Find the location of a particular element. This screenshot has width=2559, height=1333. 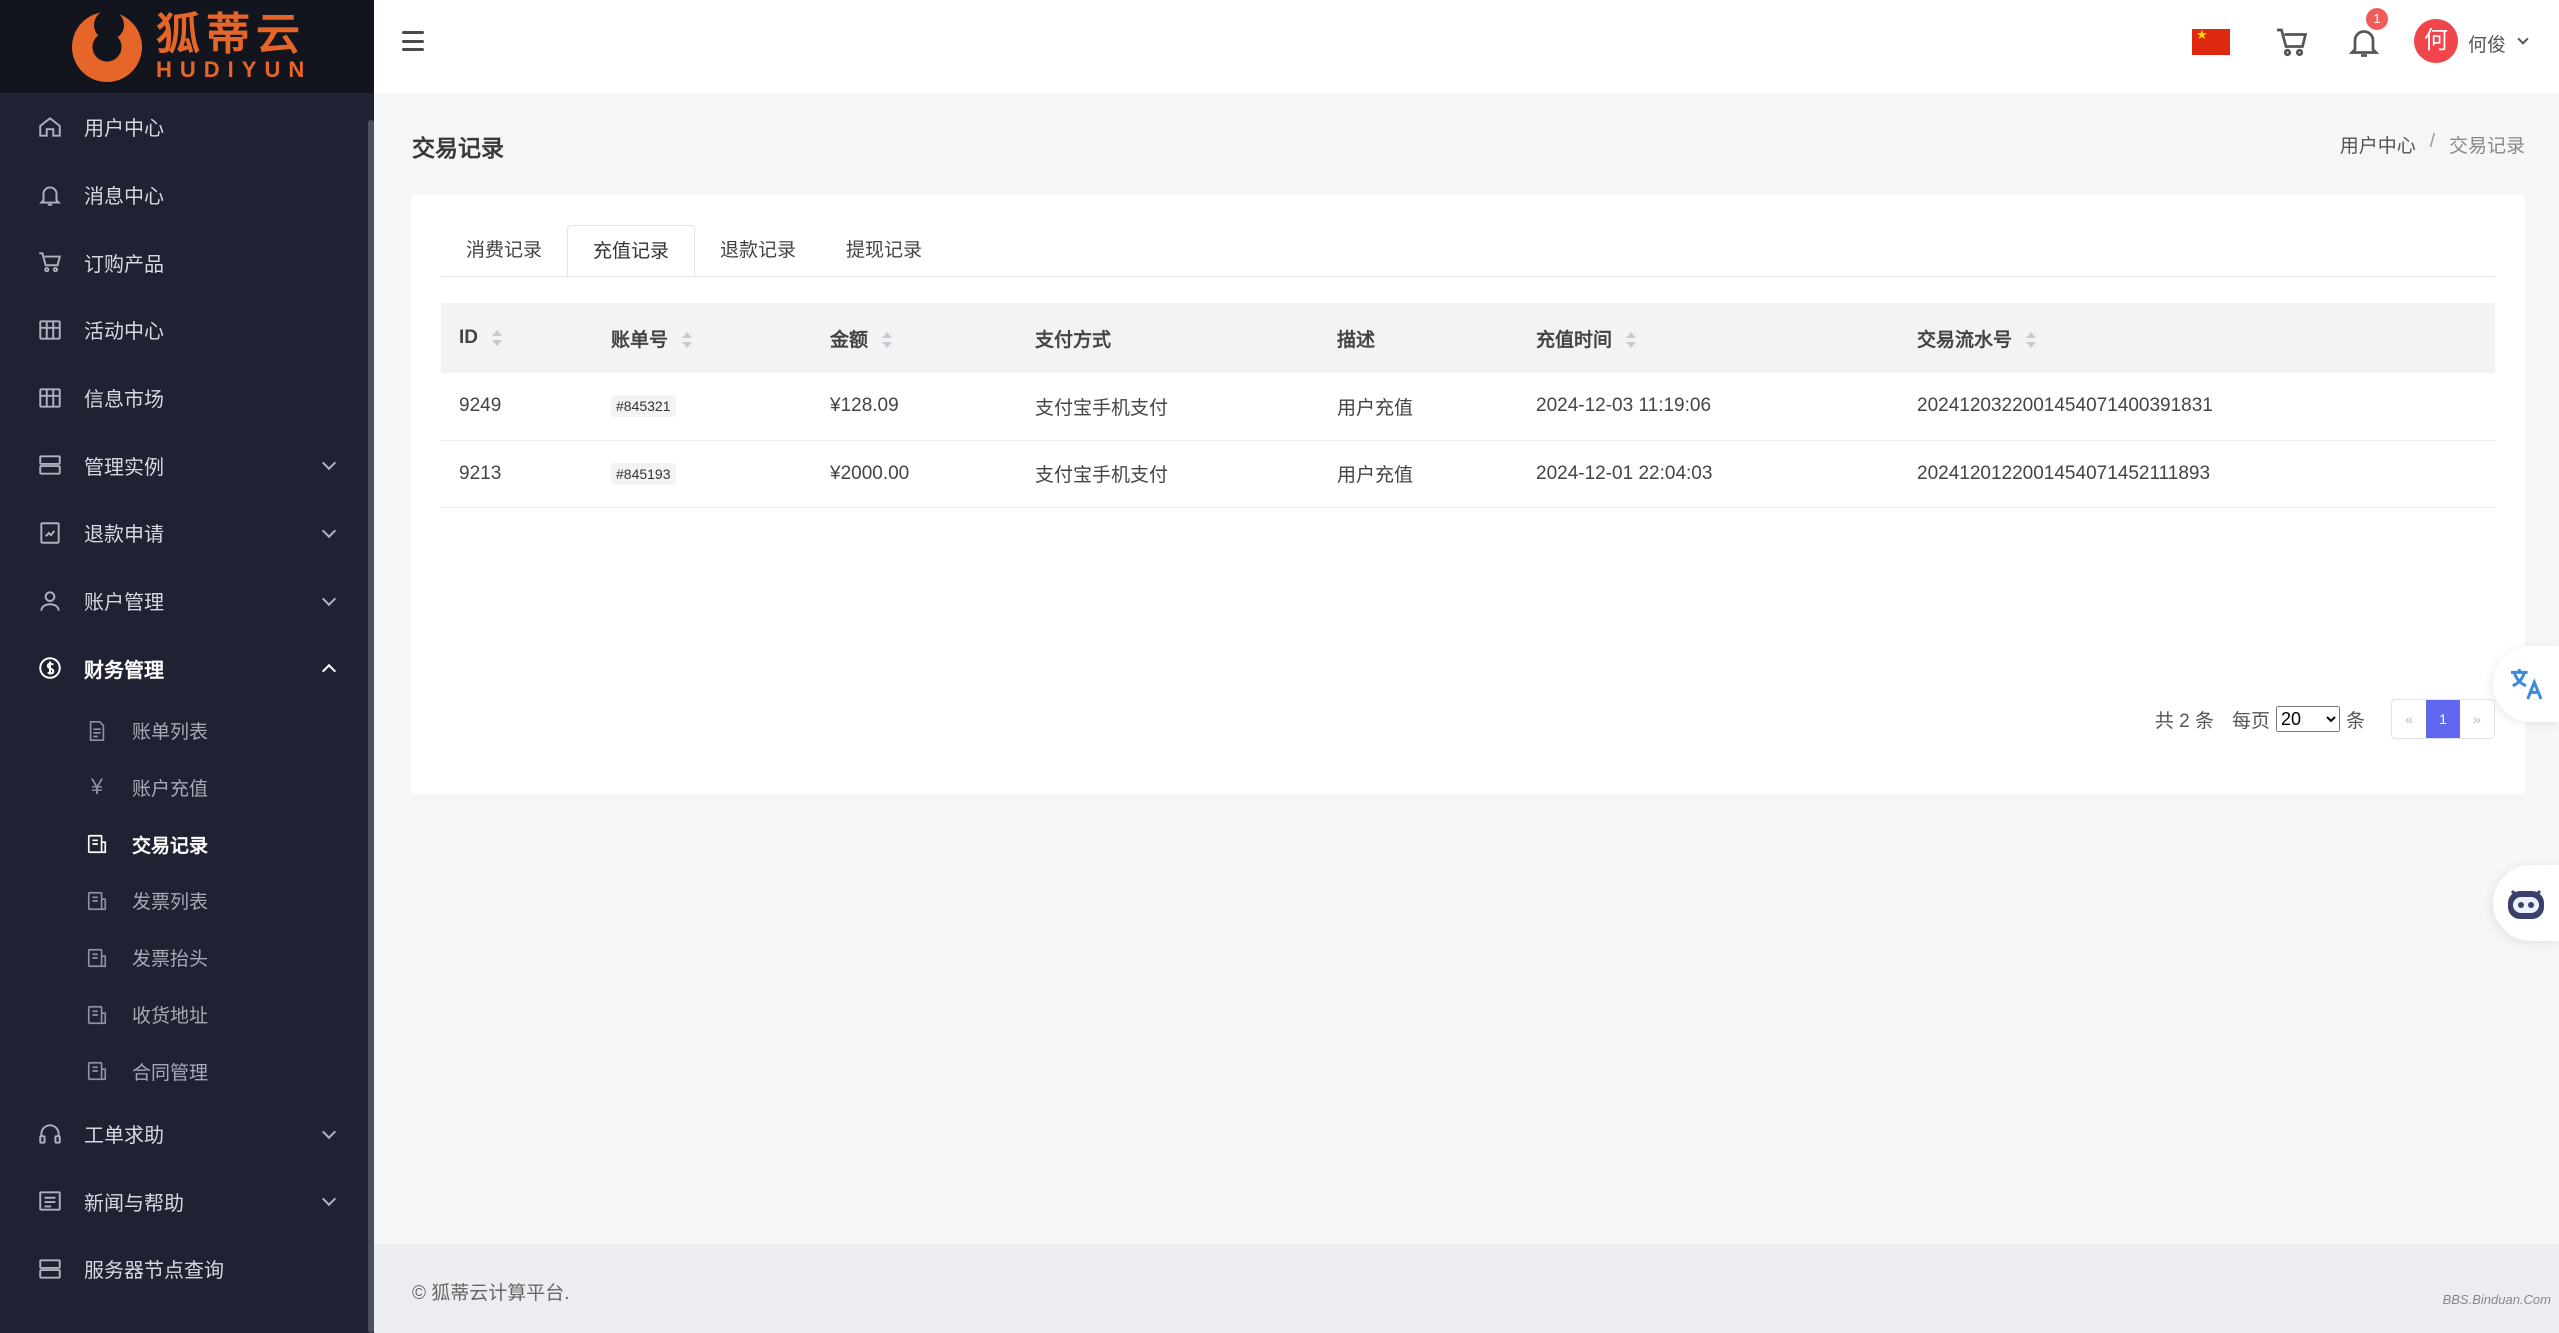

table-header-row: ID 账单号 金额 支付方式 描述 充值时间 交易流水号 is located at coordinates (1468, 338).